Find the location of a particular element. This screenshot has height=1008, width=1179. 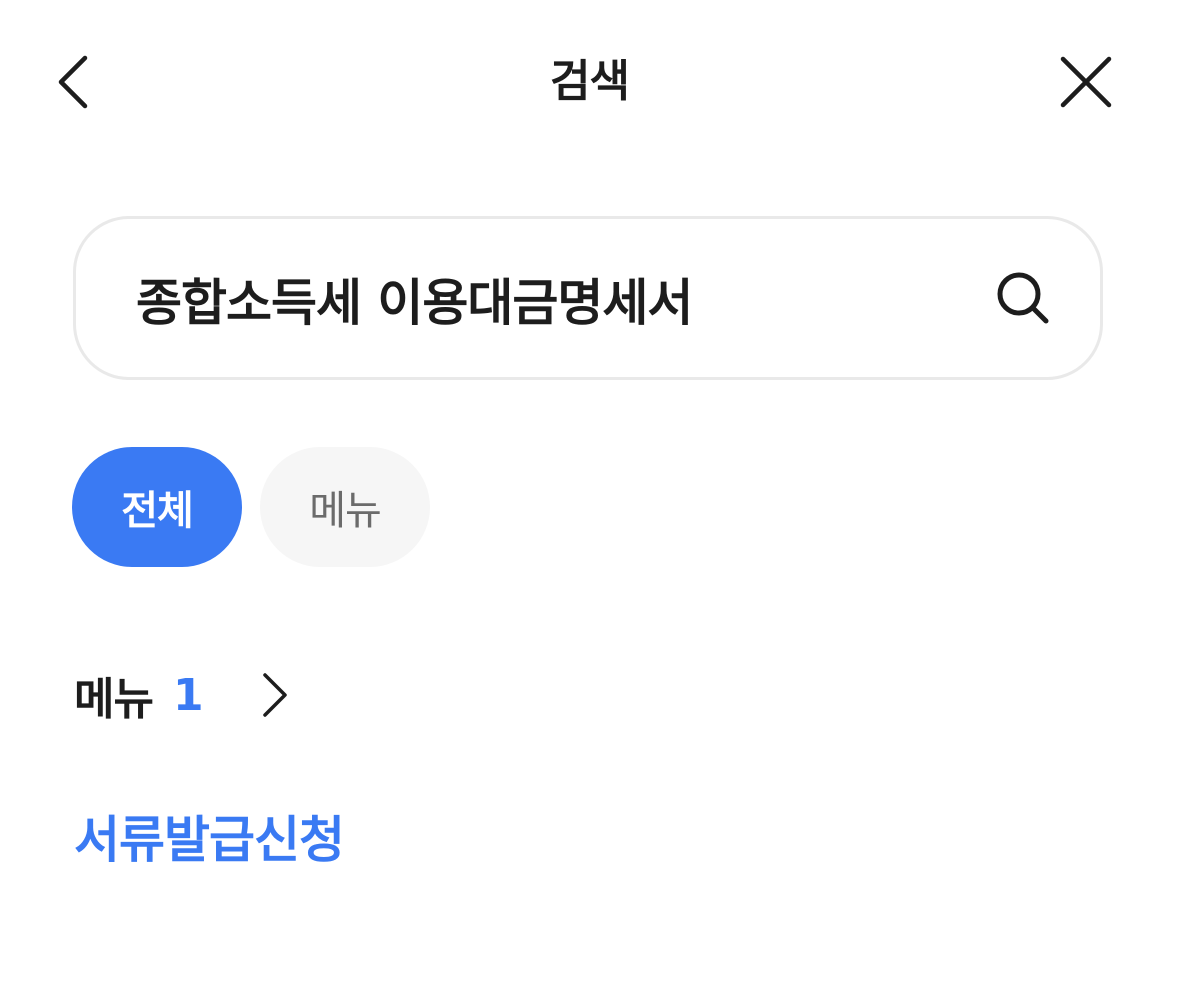

menu-section-header: 메뉴 1 is located at coordinates (182, 695).